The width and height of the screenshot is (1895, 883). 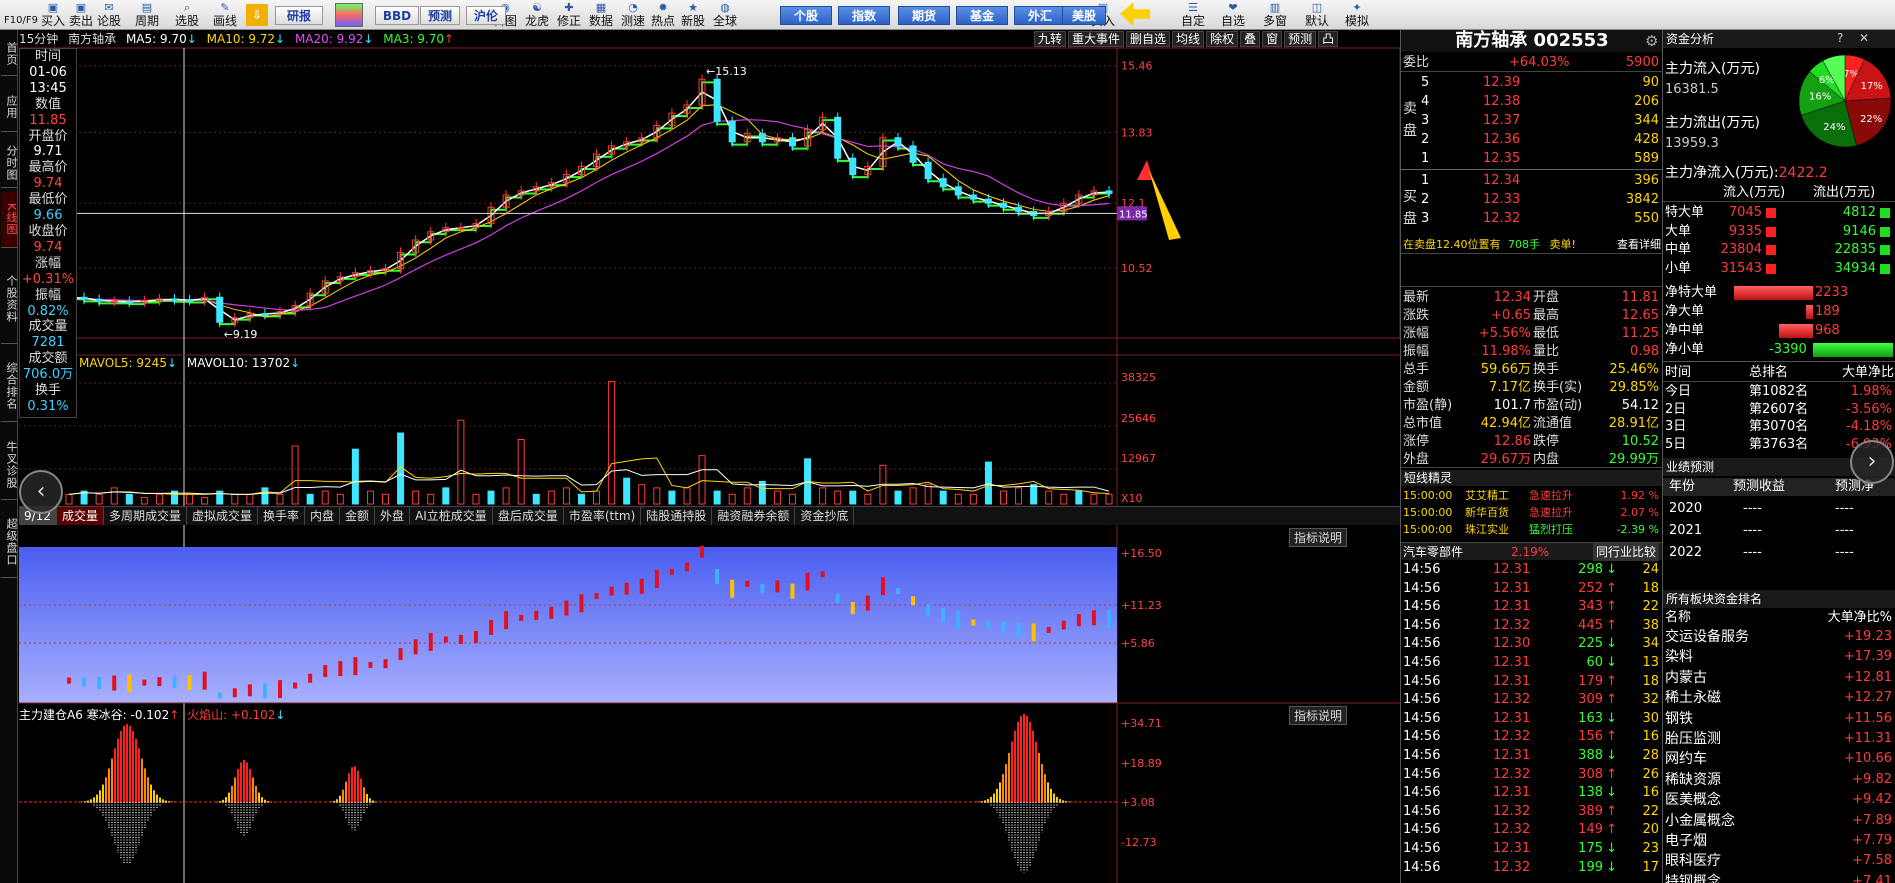 What do you see at coordinates (1275, 15) in the screenshot?
I see `toolbar-multi-window-button: ▥ 多窗` at bounding box center [1275, 15].